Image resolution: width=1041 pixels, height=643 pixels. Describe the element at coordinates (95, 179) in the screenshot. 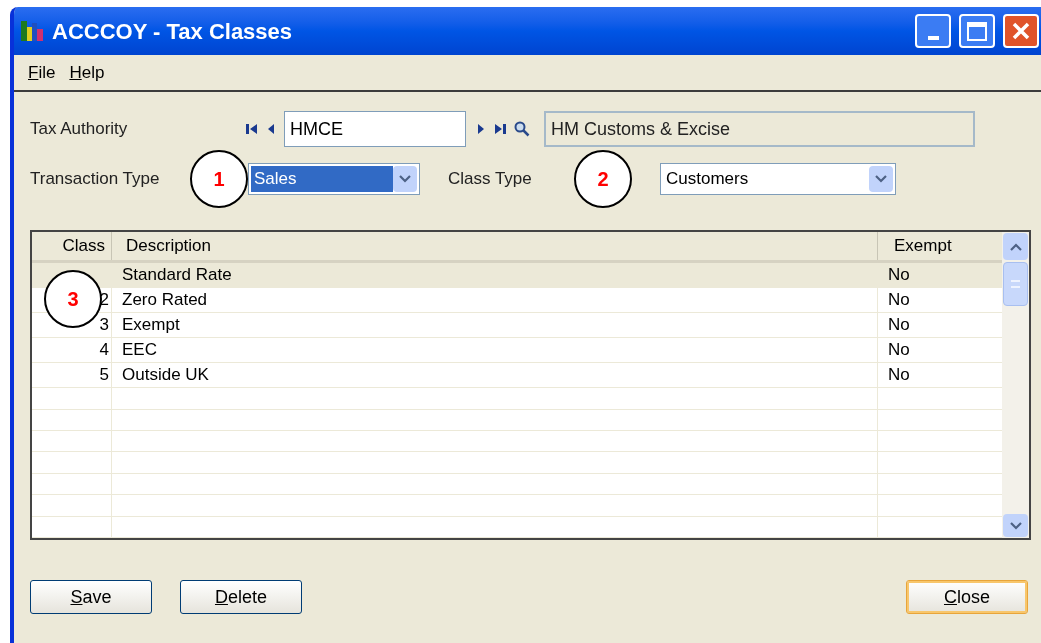

I see `field-label: Transaction Type` at that location.